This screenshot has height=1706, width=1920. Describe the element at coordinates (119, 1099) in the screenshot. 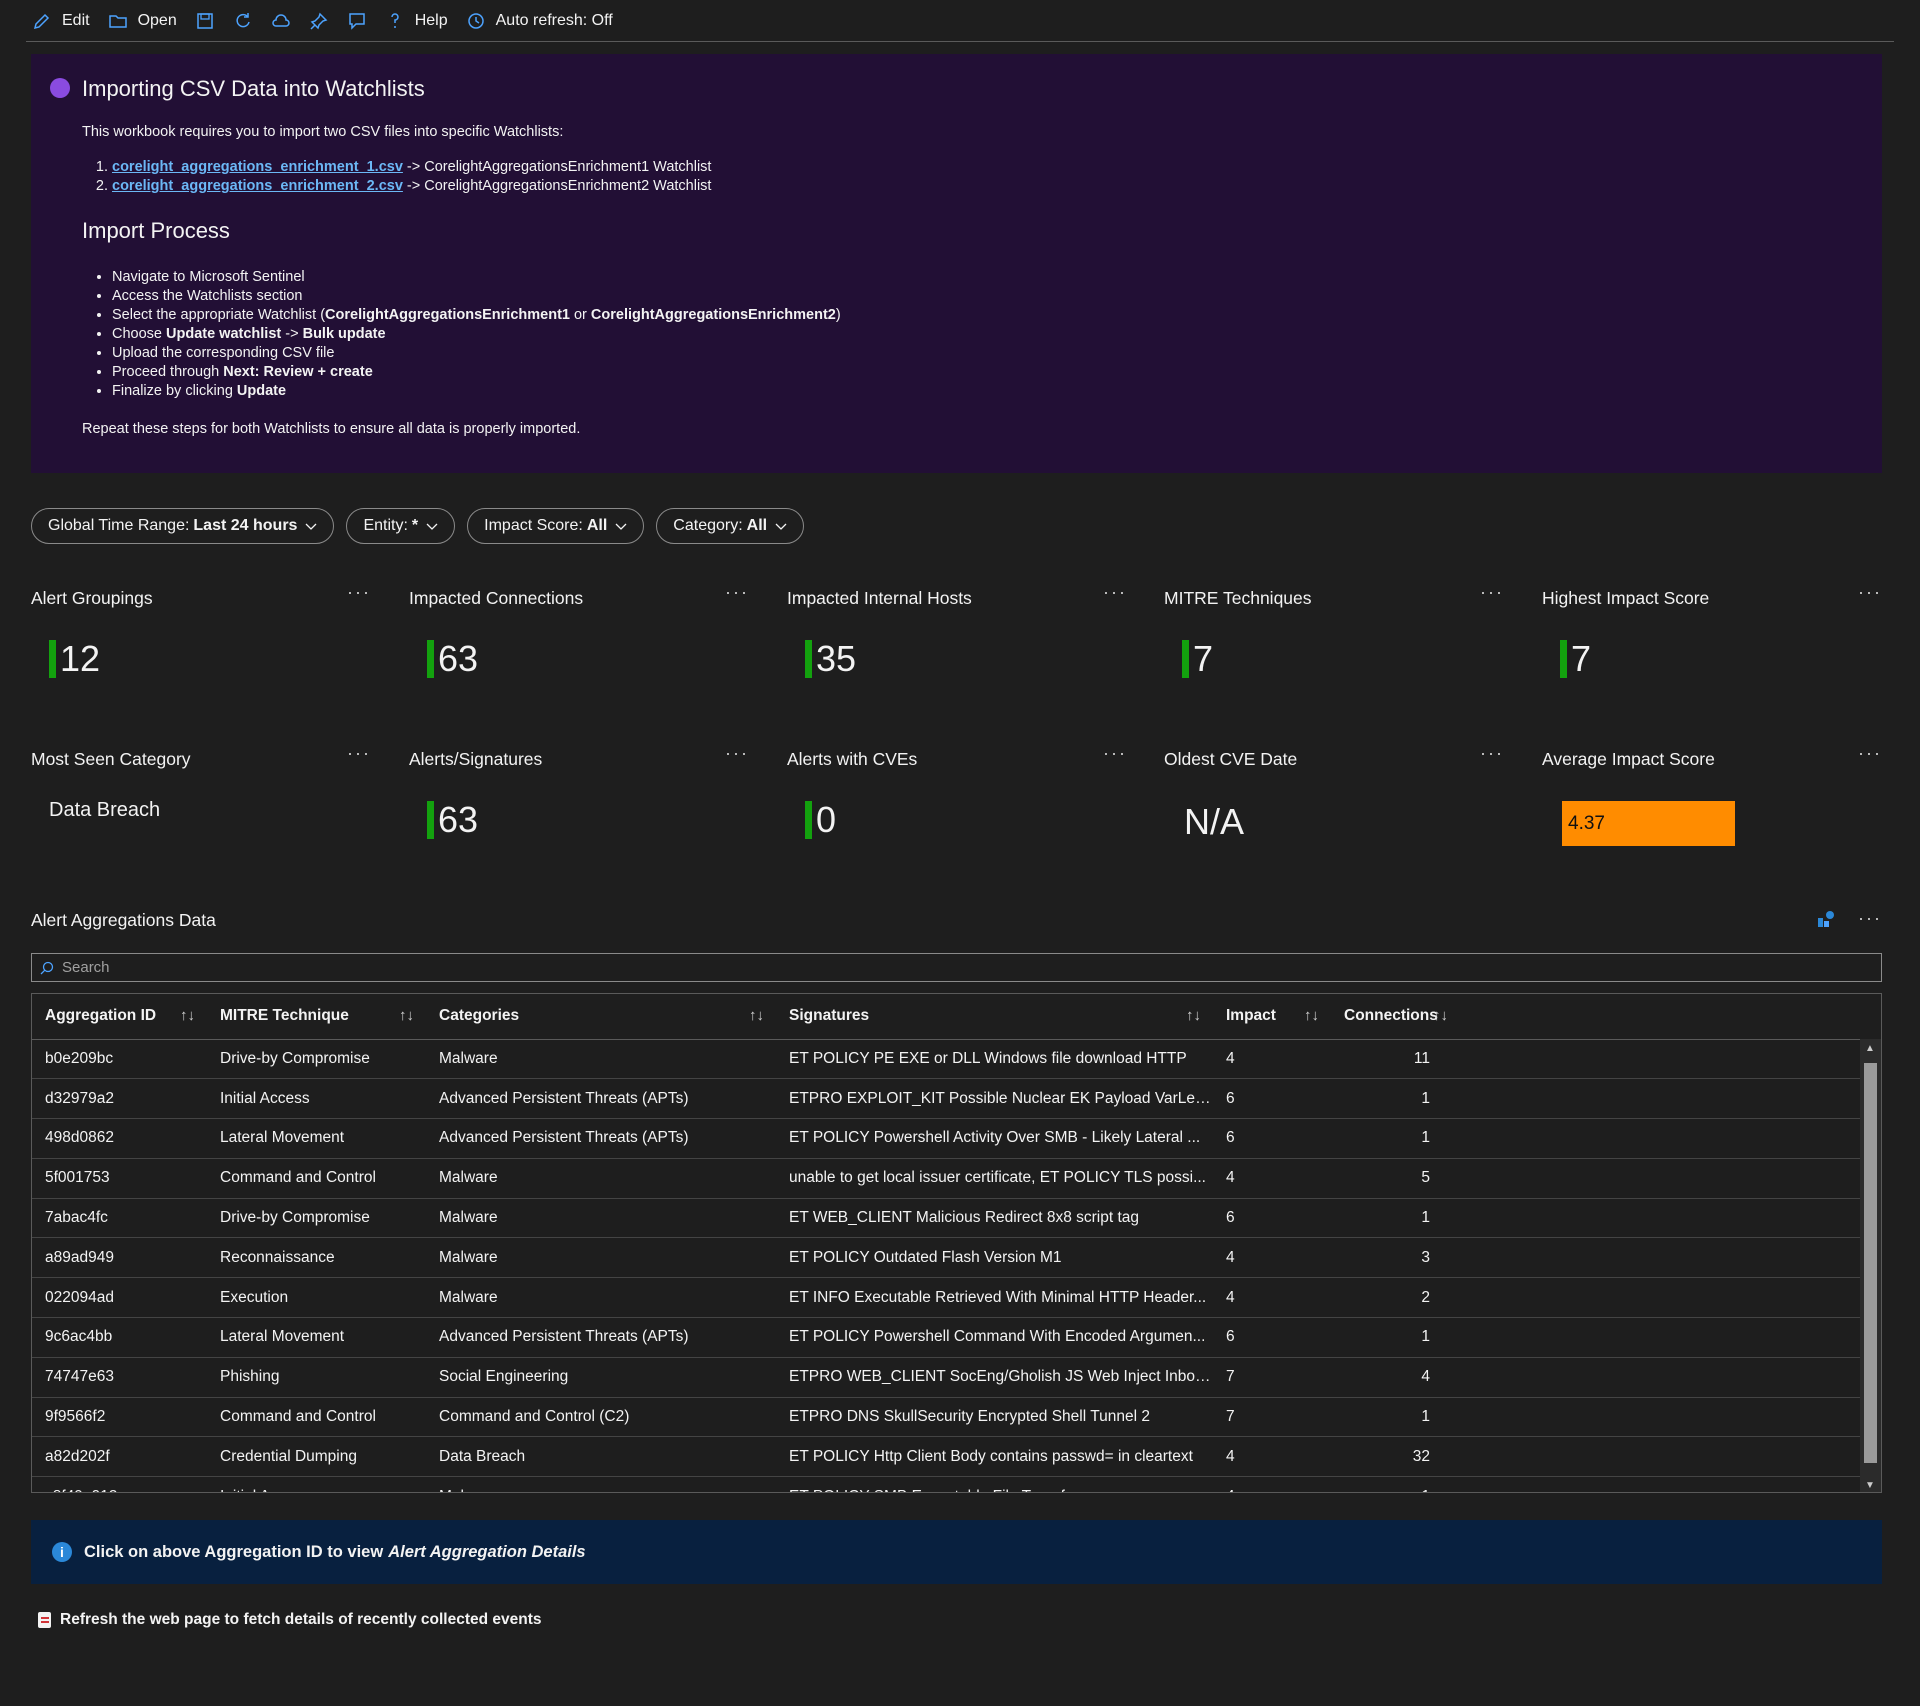

I see `cell-aggregation-id: d32979a2` at that location.